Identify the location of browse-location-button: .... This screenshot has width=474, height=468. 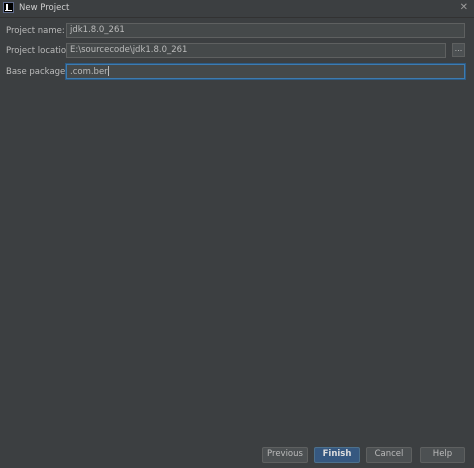
(458, 50).